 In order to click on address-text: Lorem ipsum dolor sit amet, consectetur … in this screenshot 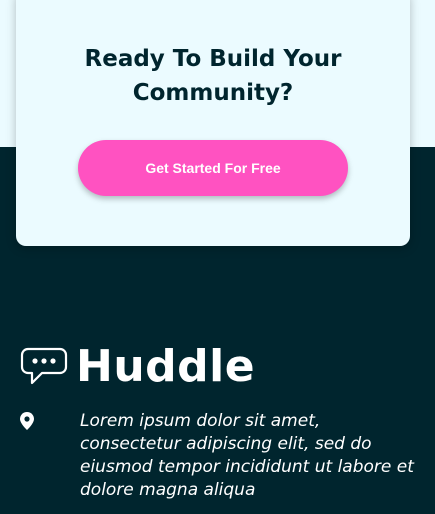, I will do `click(247, 455)`.